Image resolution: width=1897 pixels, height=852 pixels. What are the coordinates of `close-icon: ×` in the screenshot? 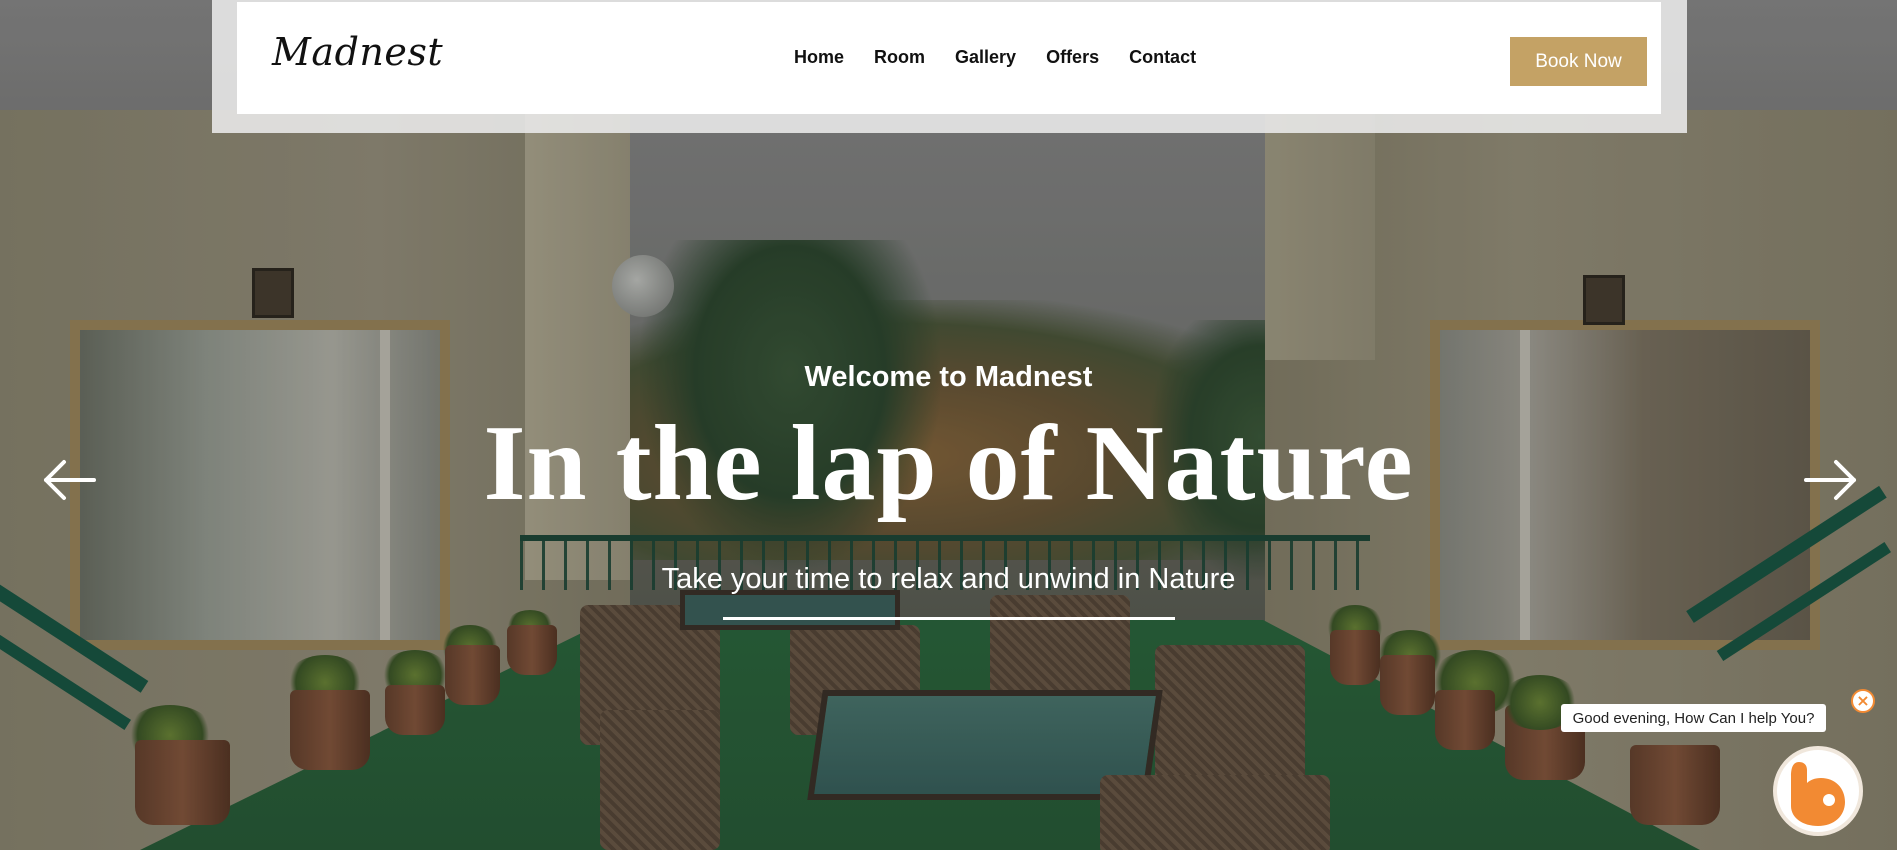 It's located at (1863, 701).